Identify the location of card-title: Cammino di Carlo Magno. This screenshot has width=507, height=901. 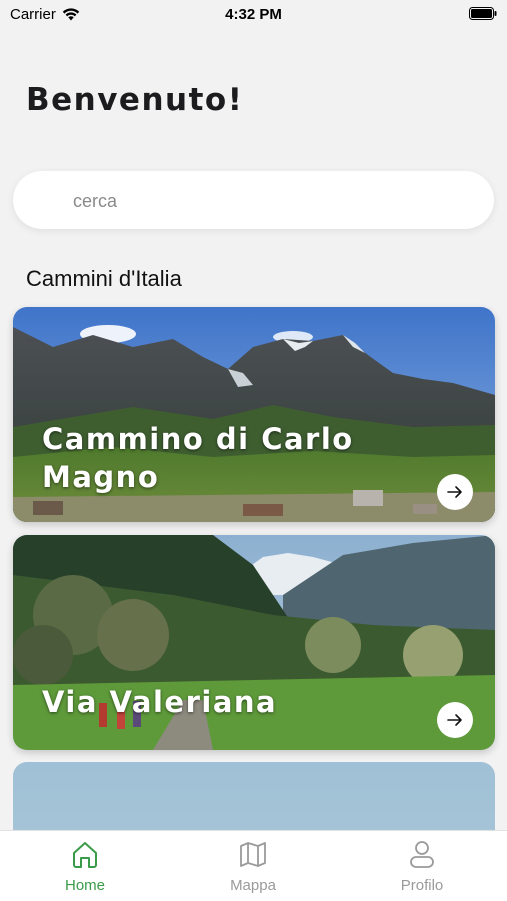
(198, 458).